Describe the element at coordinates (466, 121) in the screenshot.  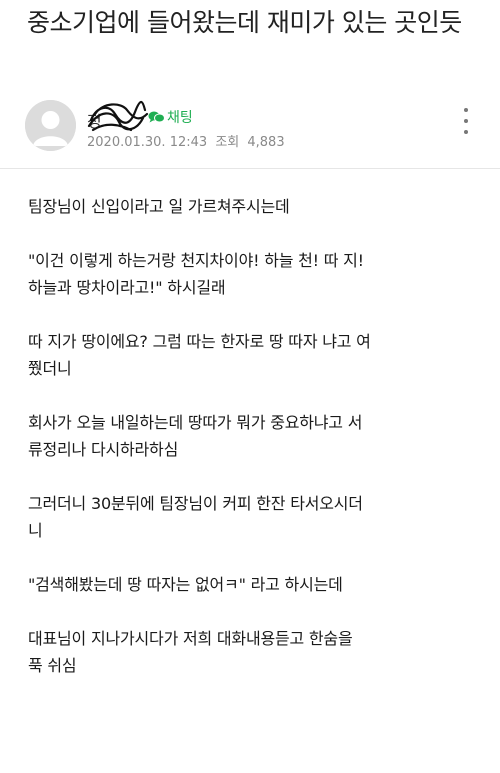
I see `more-vertical-icon` at that location.